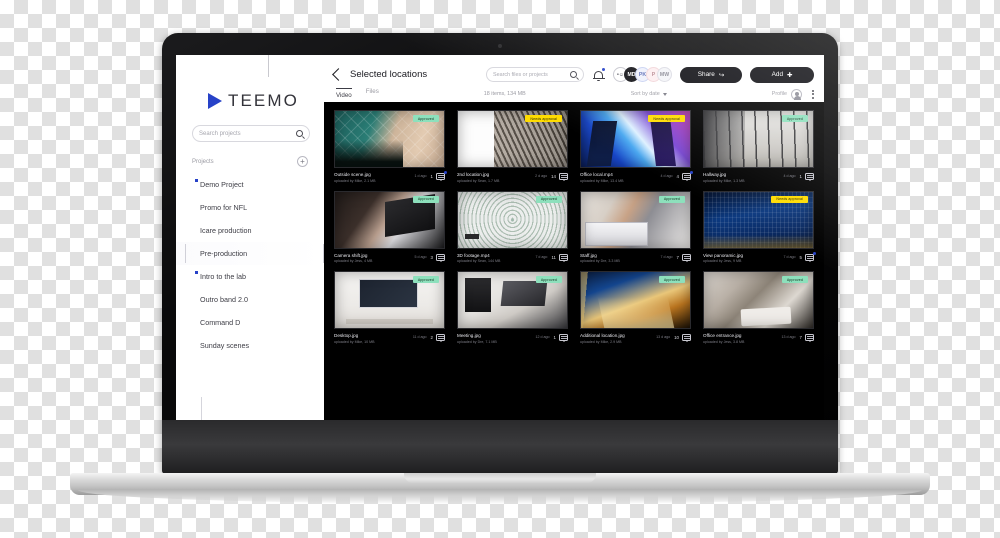  What do you see at coordinates (250, 253) in the screenshot?
I see `sidebar-item-pre-production: Pre-production` at bounding box center [250, 253].